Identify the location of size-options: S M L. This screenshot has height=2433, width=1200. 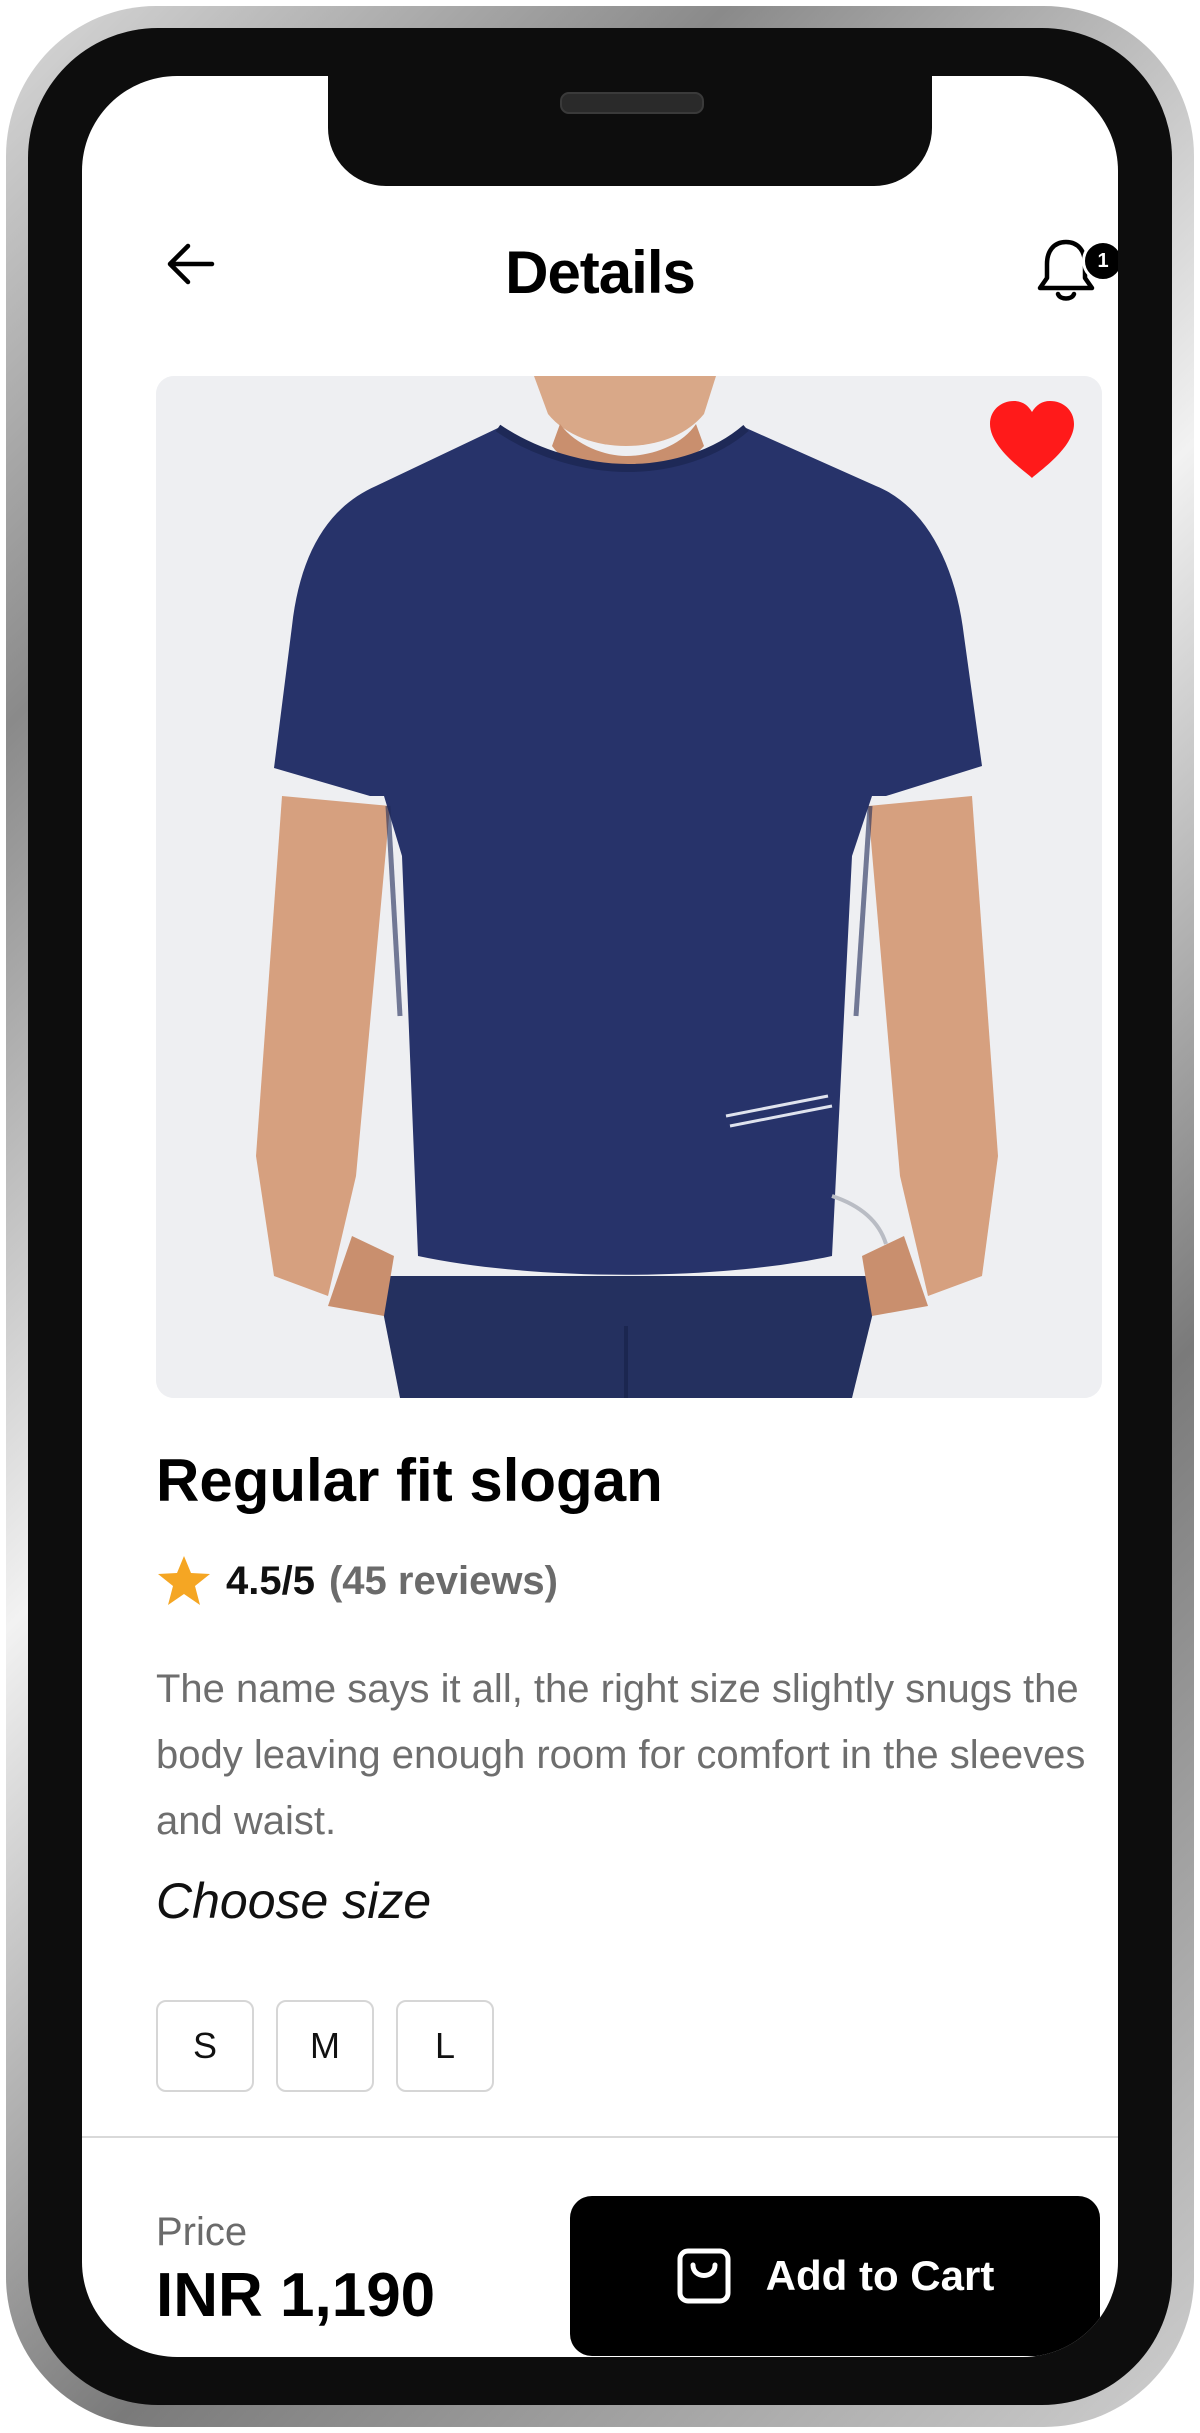
(325, 2046).